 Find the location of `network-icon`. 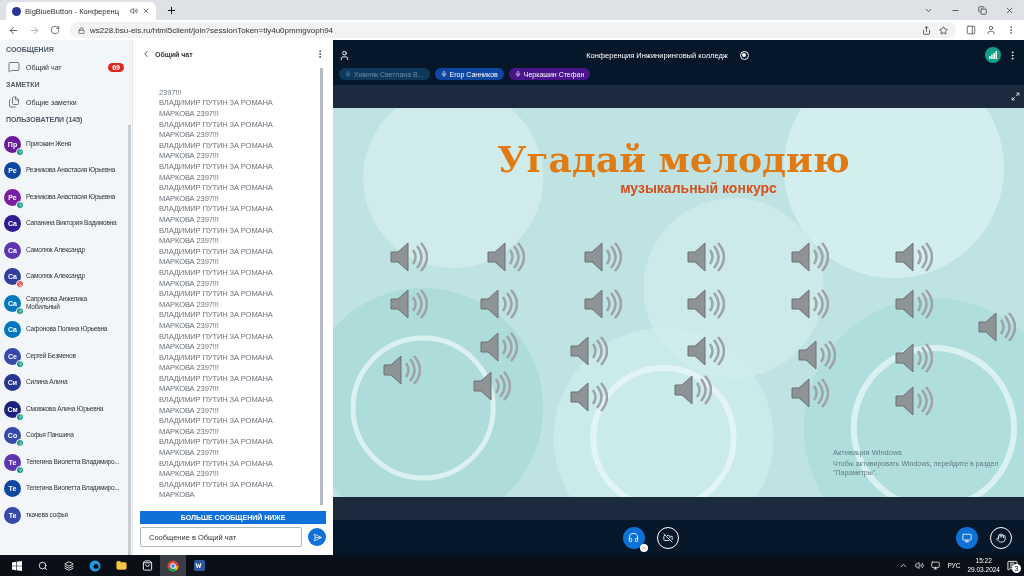

network-icon is located at coordinates (936, 565).